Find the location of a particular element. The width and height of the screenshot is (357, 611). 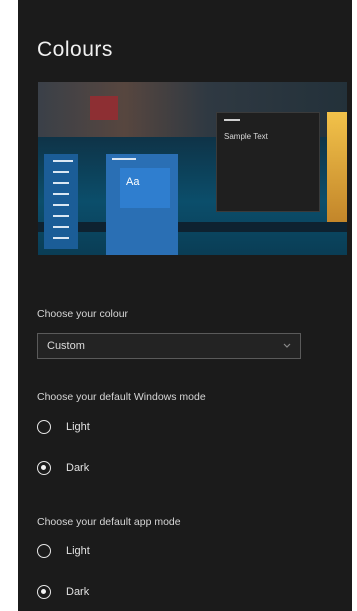

windows-mode-dark-label: Dark is located at coordinates (78, 468).